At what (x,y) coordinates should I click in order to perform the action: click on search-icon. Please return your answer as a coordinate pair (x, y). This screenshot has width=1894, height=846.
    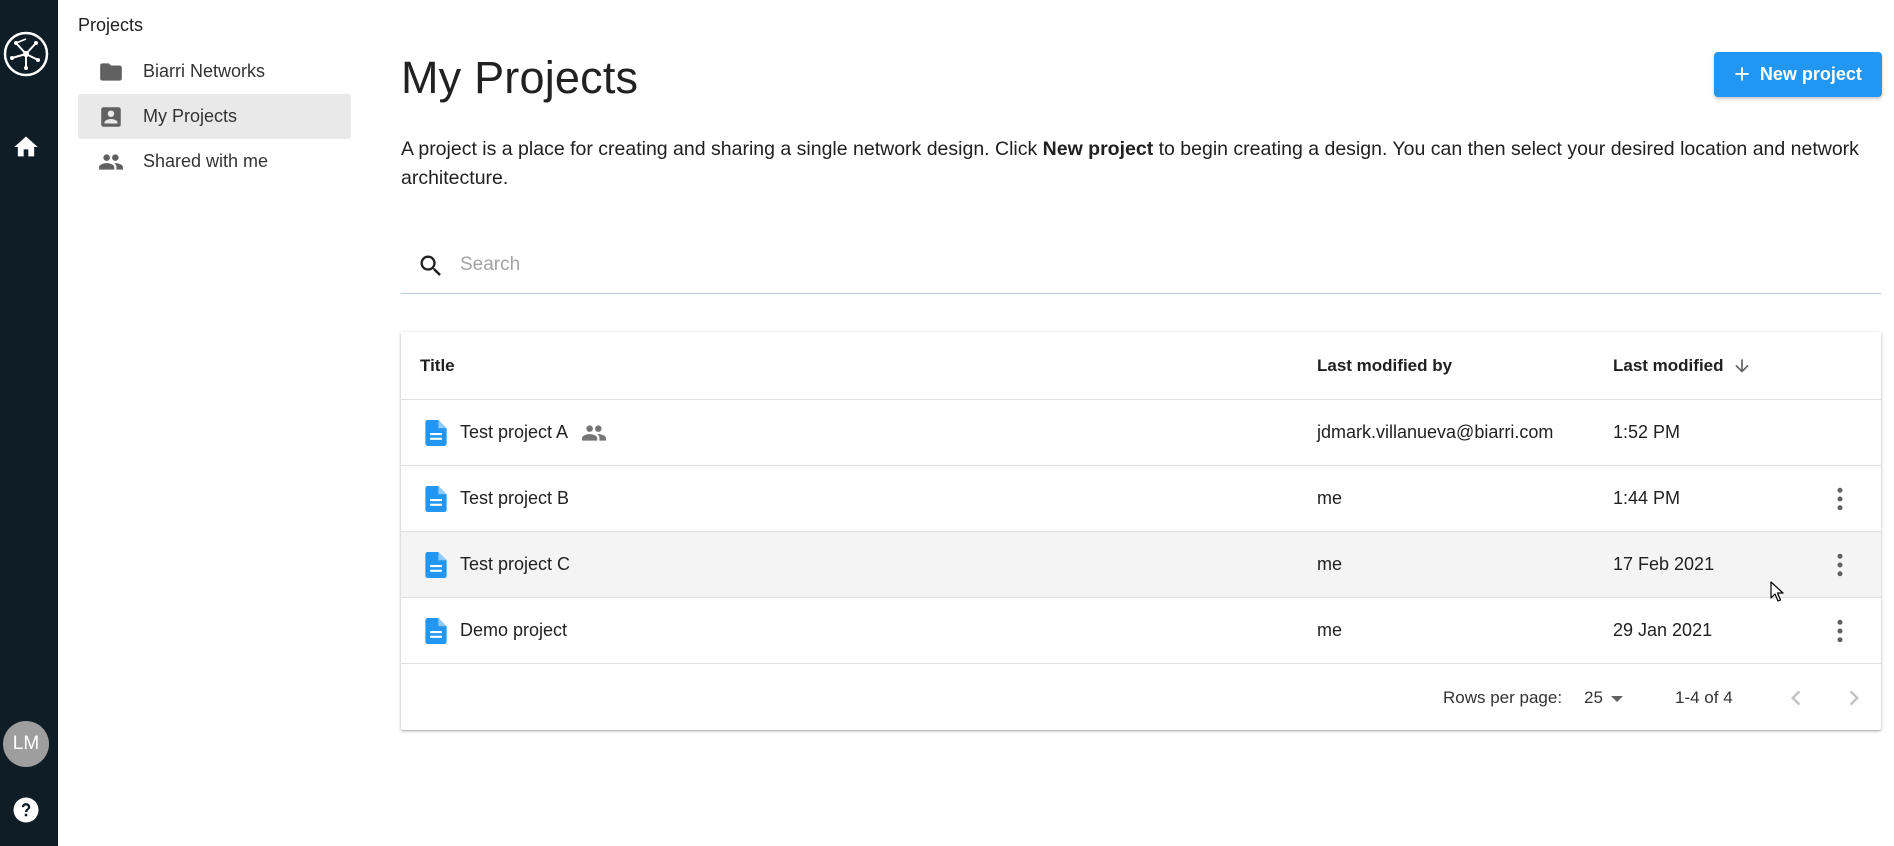
    Looking at the image, I should click on (430, 265).